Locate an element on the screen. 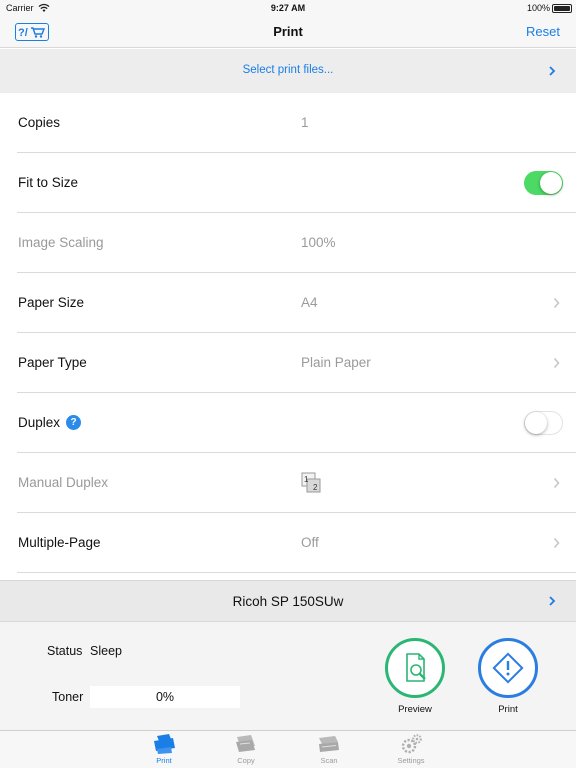 Image resolution: width=576 pixels, height=768 pixels. multiple-page-row: Multiple-Page Off is located at coordinates (288, 543).